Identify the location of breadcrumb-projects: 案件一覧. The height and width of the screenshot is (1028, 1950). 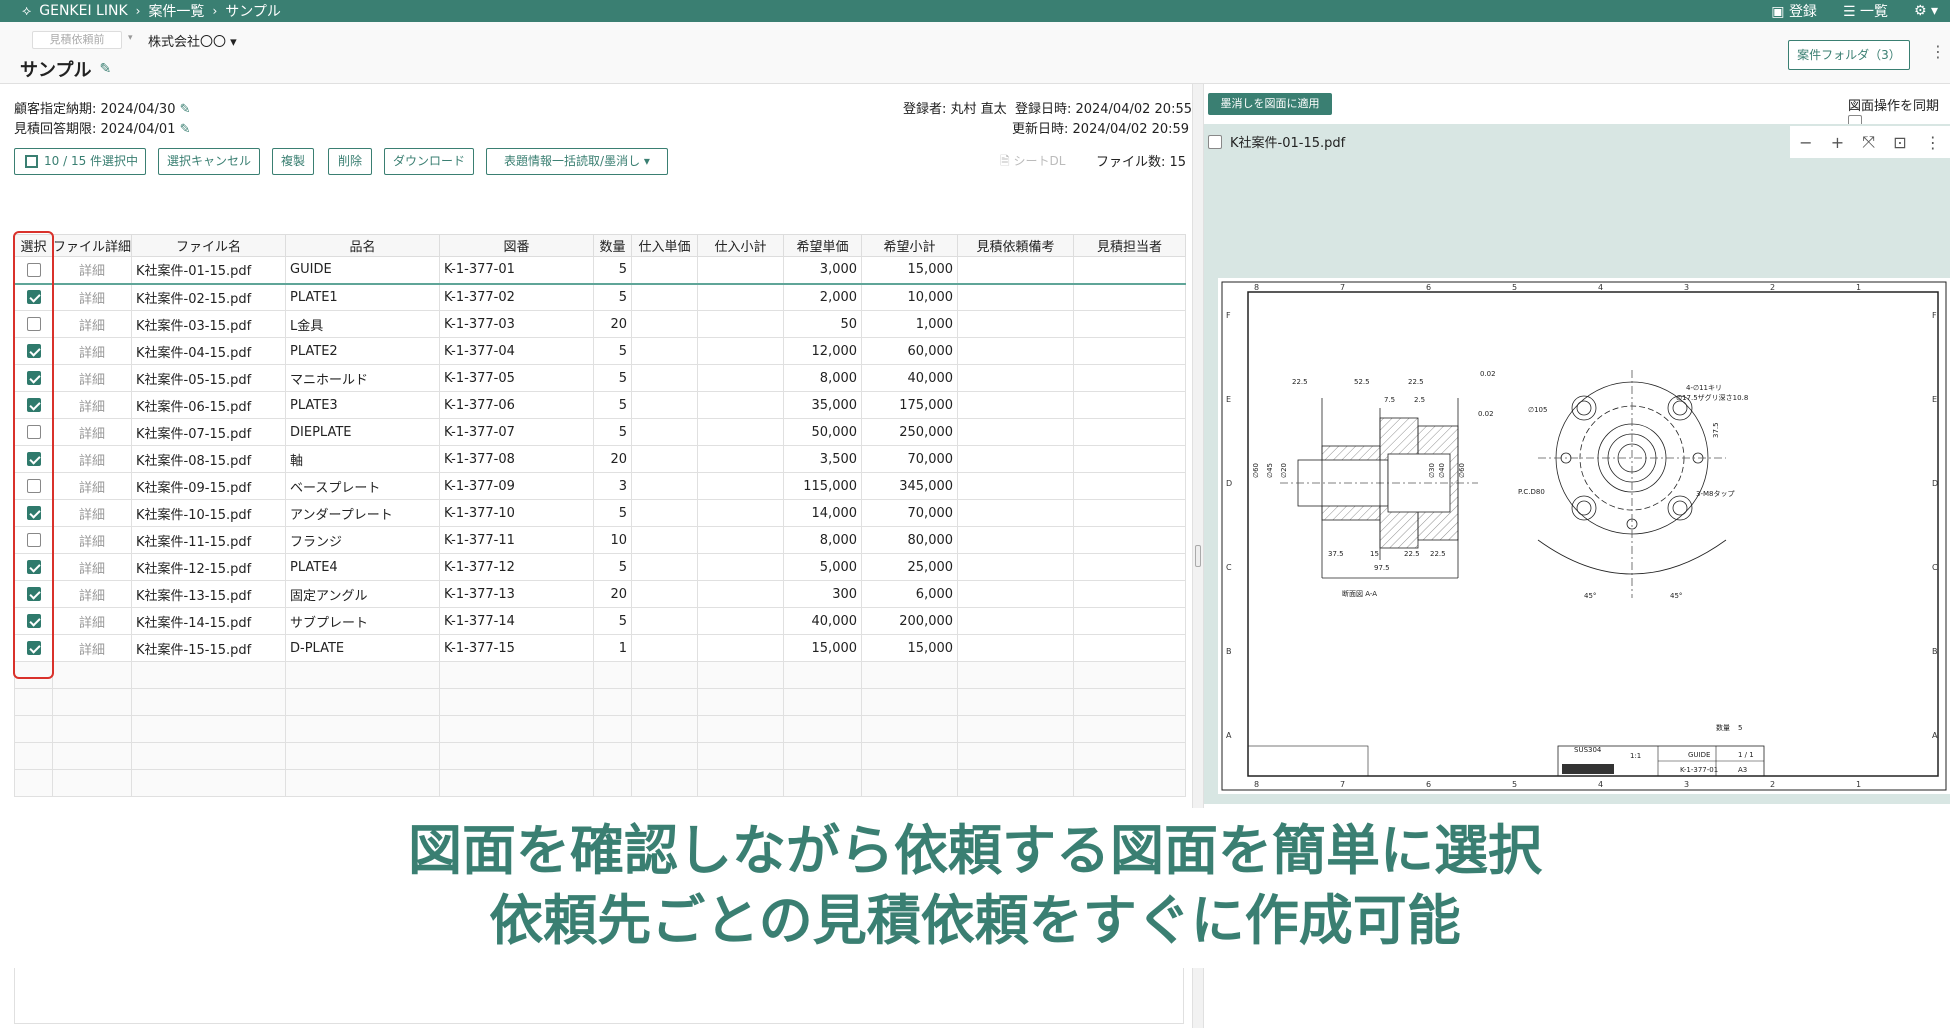
(176, 11).